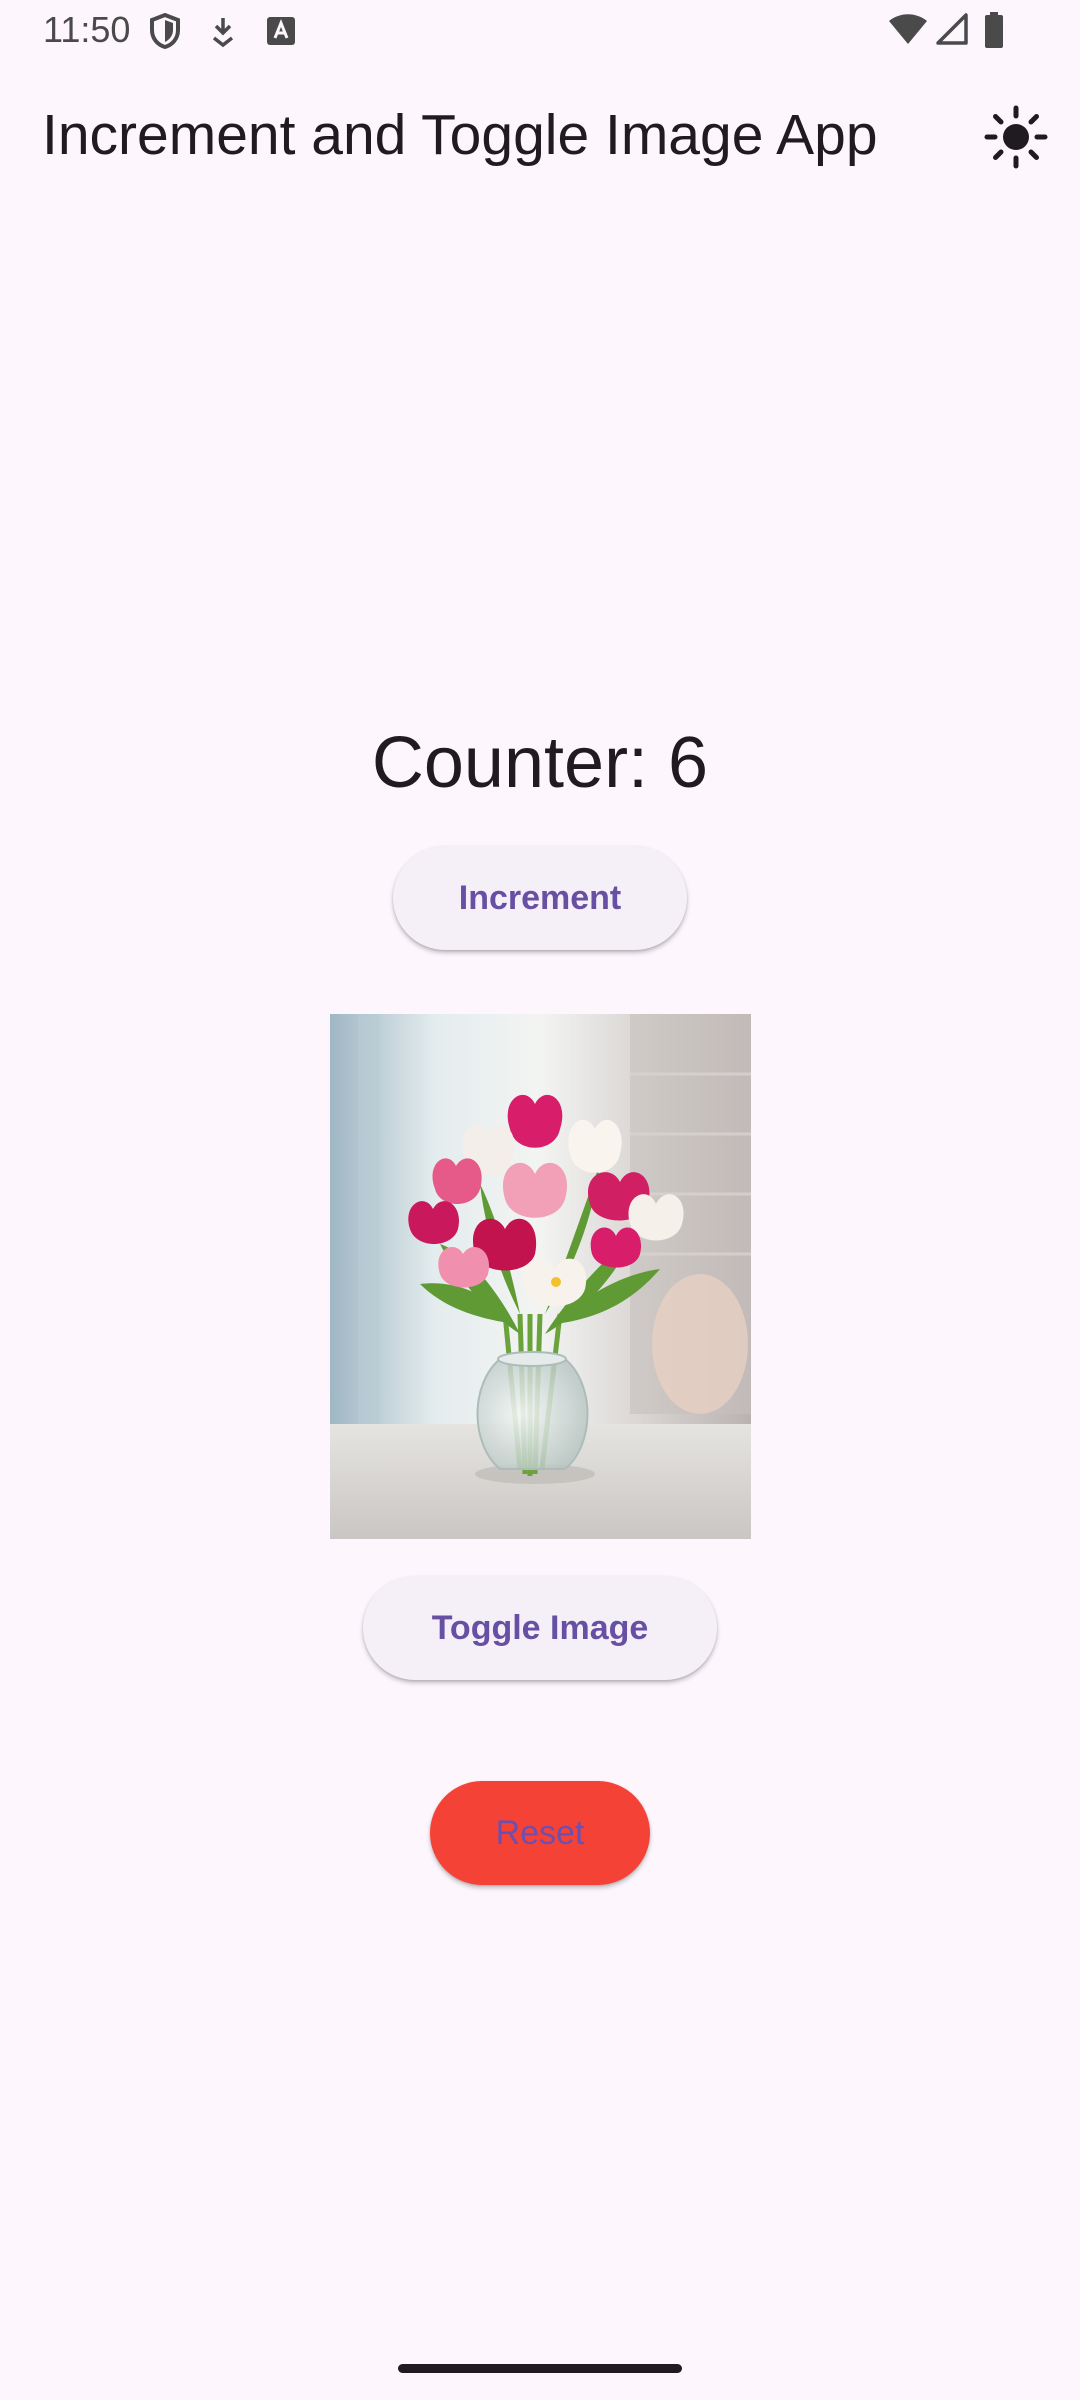 The image size is (1080, 2400). I want to click on status-time: 11:50, so click(87, 29).